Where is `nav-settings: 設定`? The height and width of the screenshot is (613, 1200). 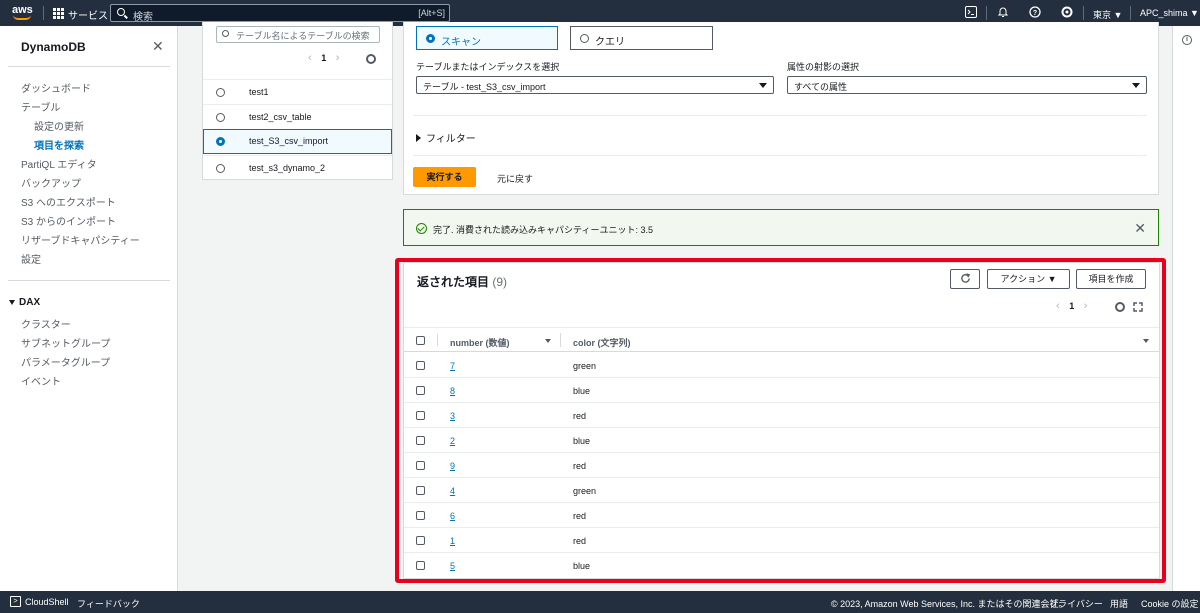 nav-settings: 設定 is located at coordinates (31, 258).